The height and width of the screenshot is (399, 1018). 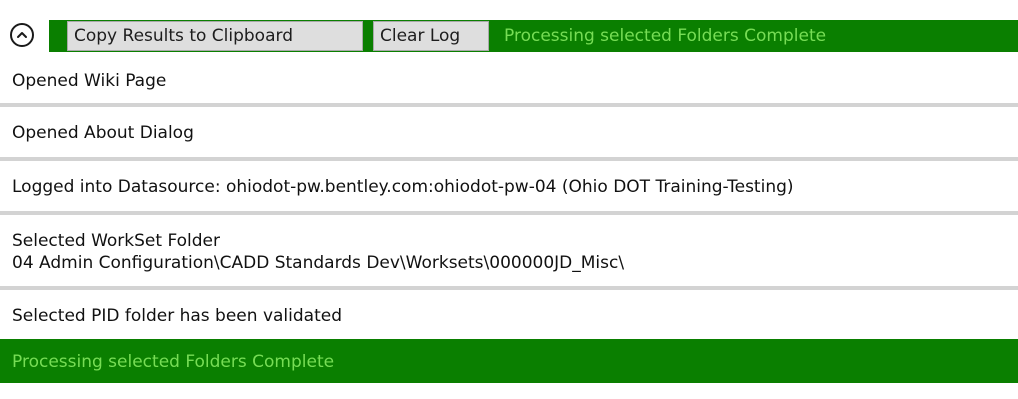 I want to click on clear-log-button: Clear Log, so click(x=431, y=36).